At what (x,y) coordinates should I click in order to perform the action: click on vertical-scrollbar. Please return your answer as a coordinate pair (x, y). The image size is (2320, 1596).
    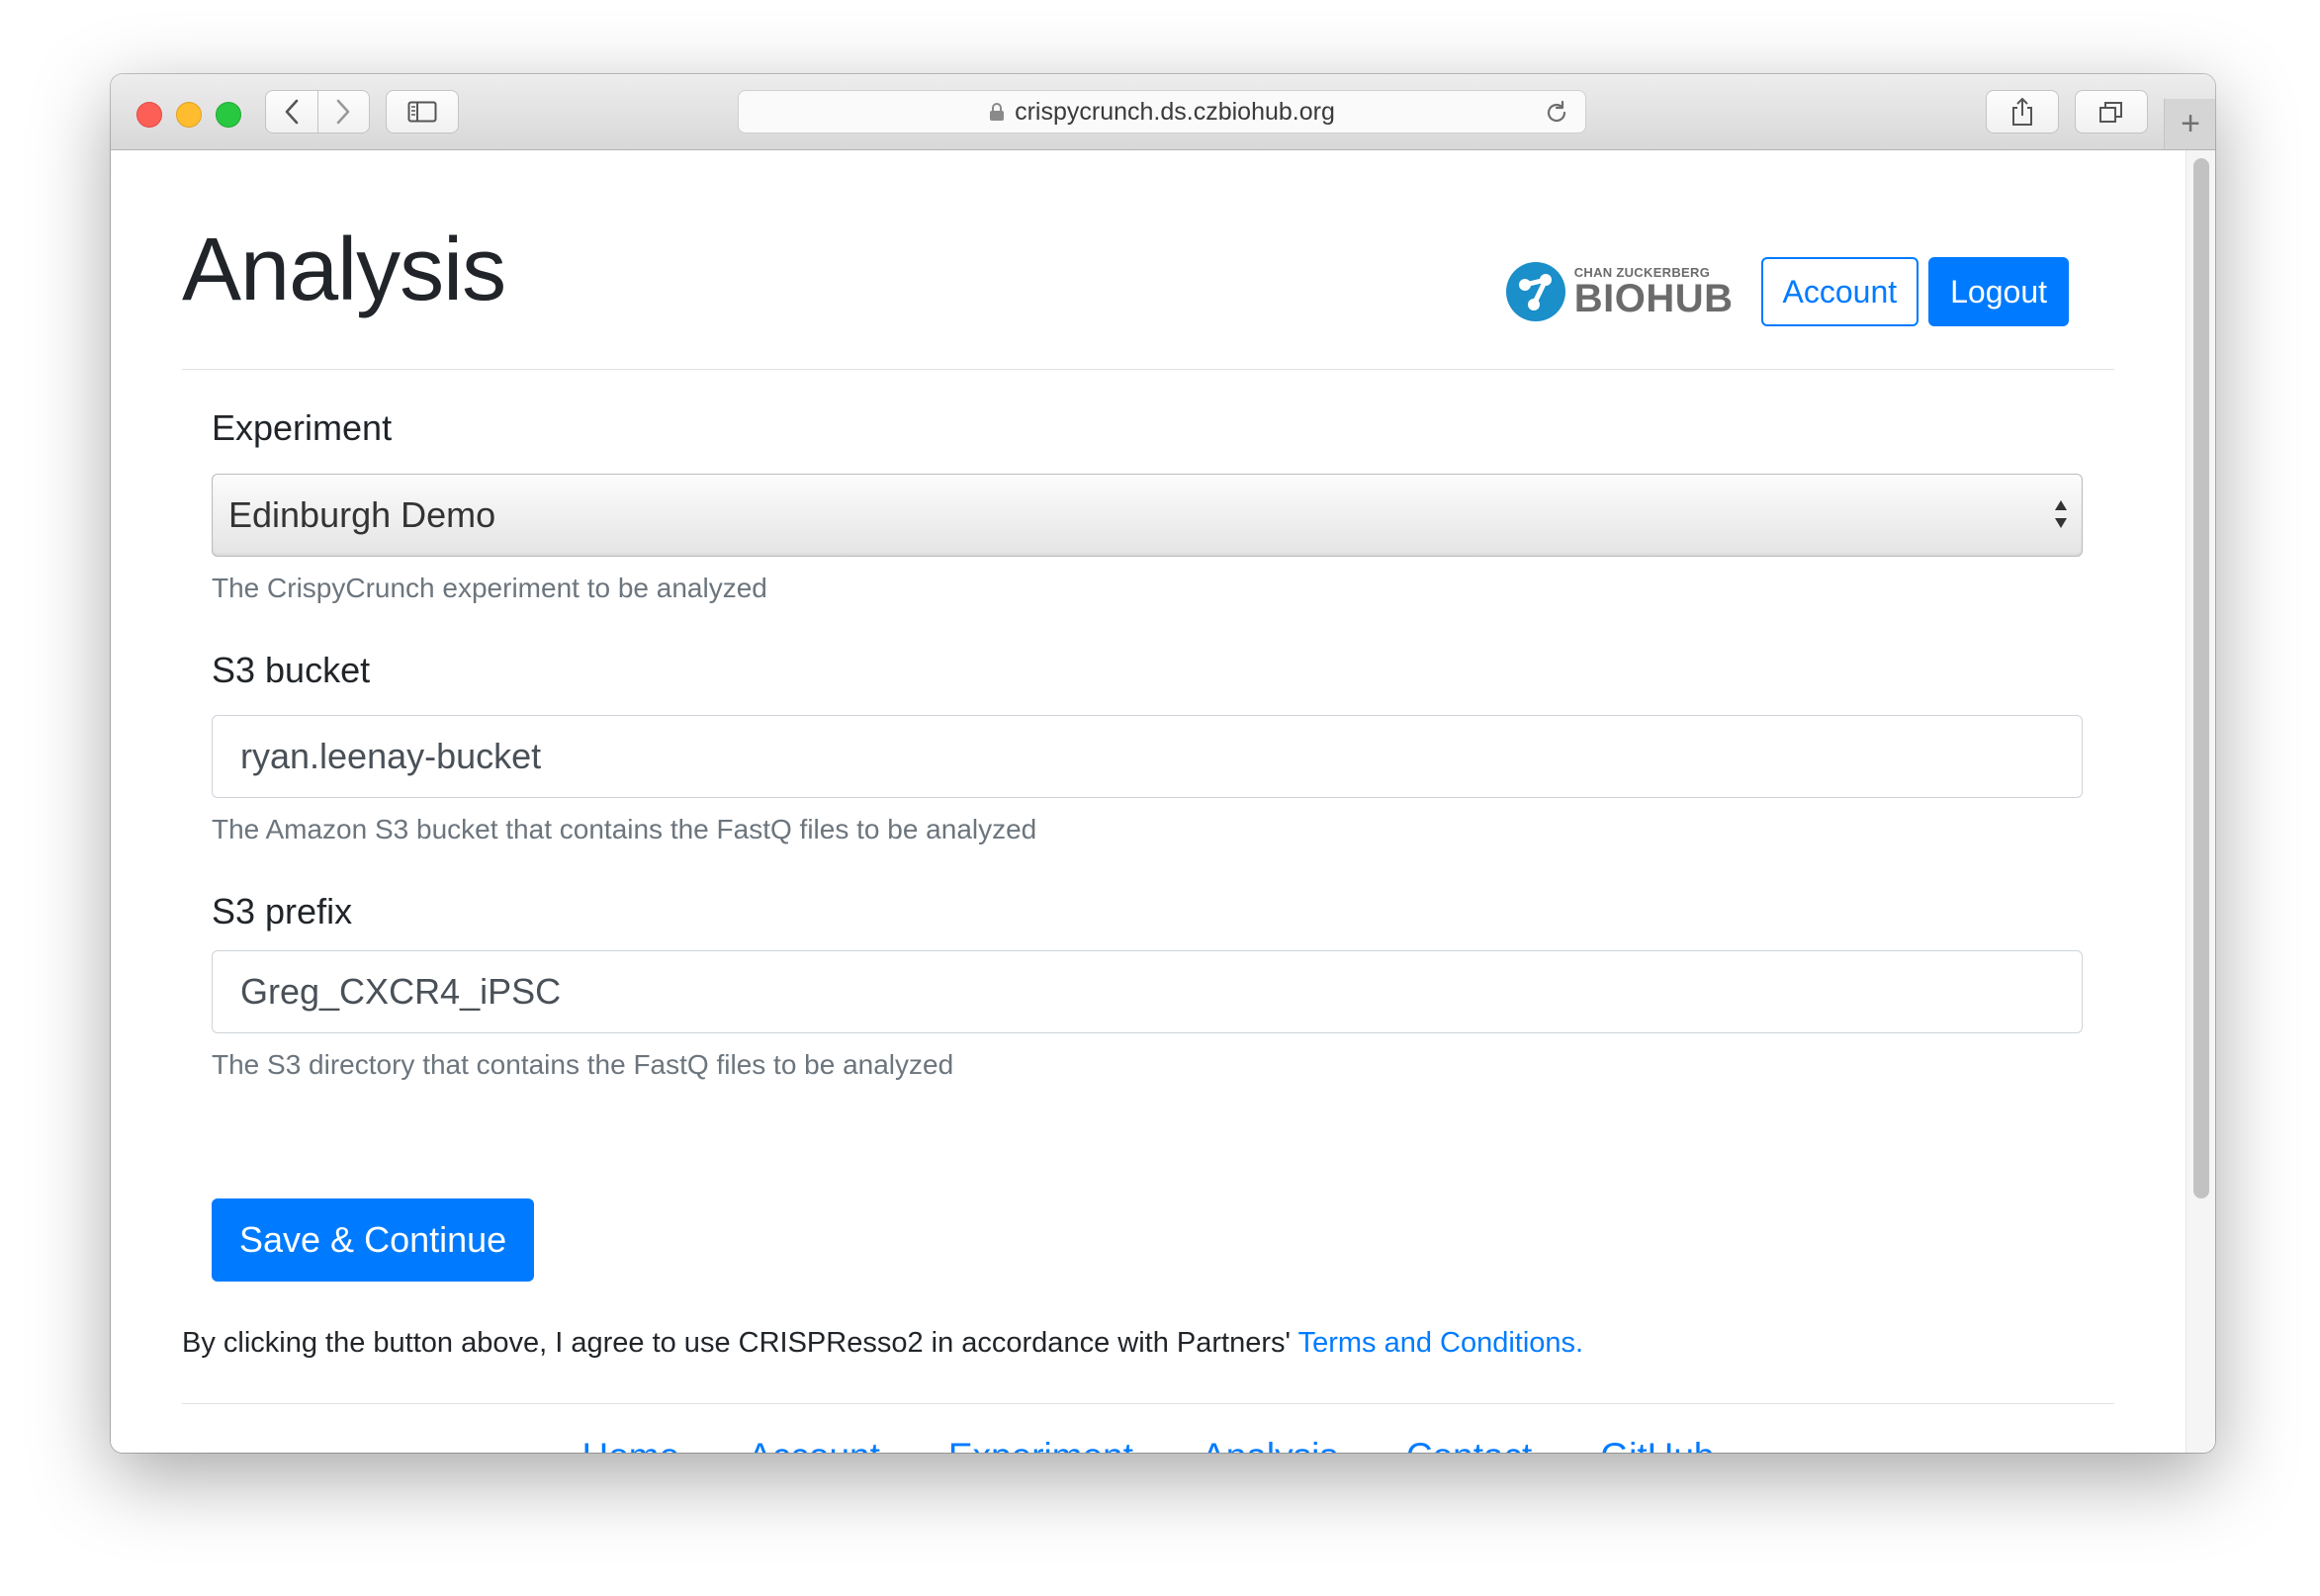
    Looking at the image, I should click on (2201, 801).